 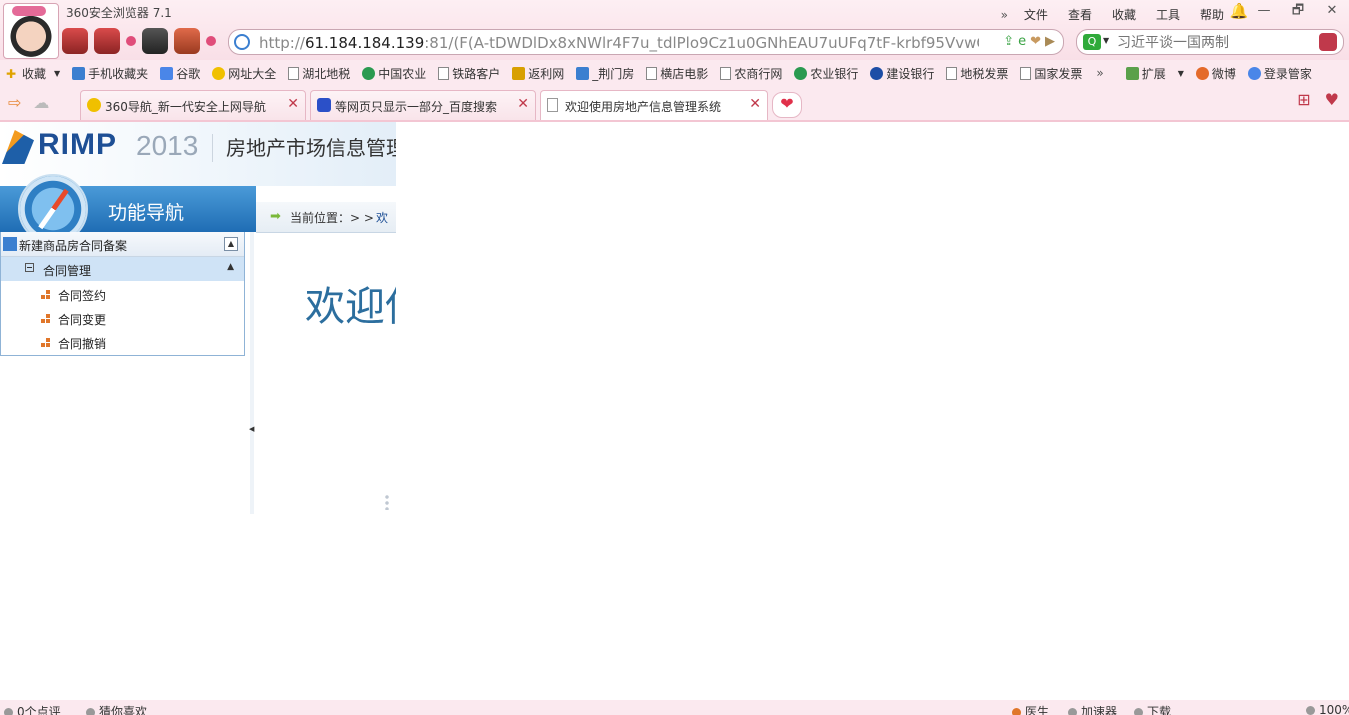 I want to click on baidu-paw-icon, so click(x=324, y=105).